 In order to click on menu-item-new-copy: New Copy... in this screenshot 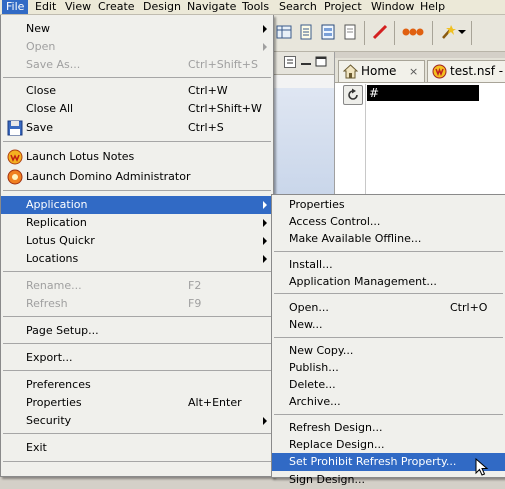, I will do `click(388, 351)`.